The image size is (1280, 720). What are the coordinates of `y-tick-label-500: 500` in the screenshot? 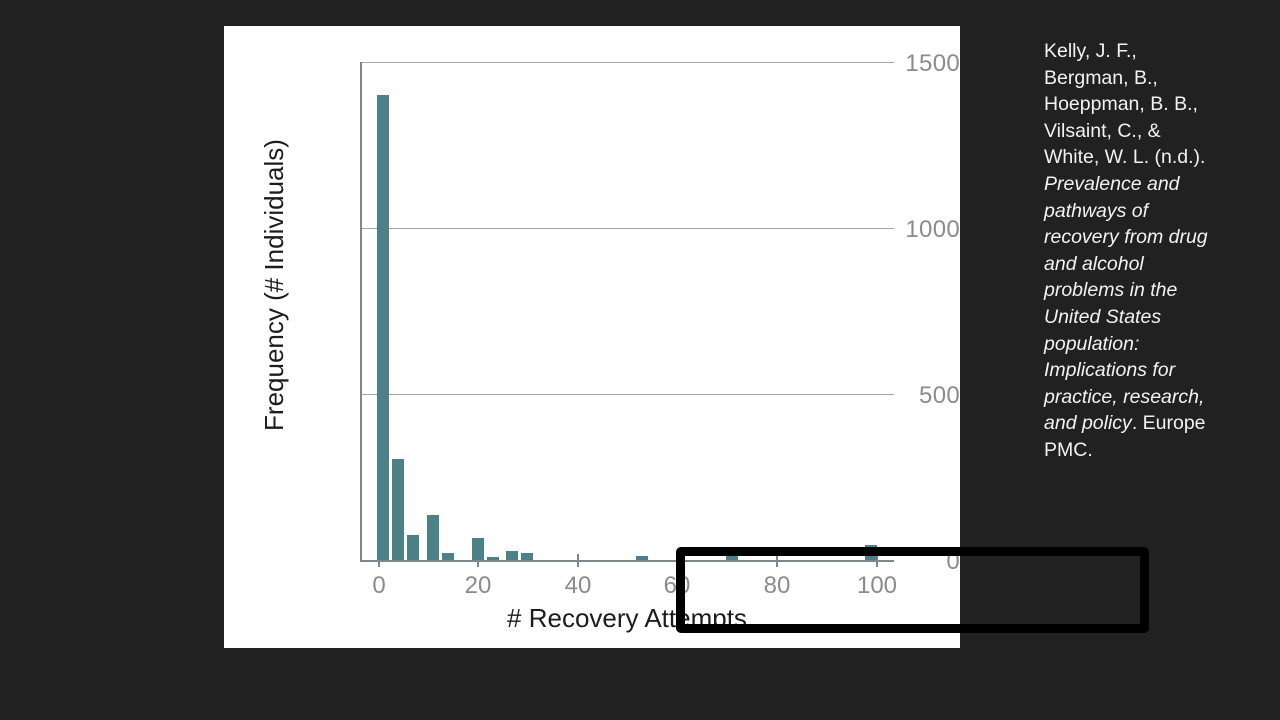 It's located at (939, 395).